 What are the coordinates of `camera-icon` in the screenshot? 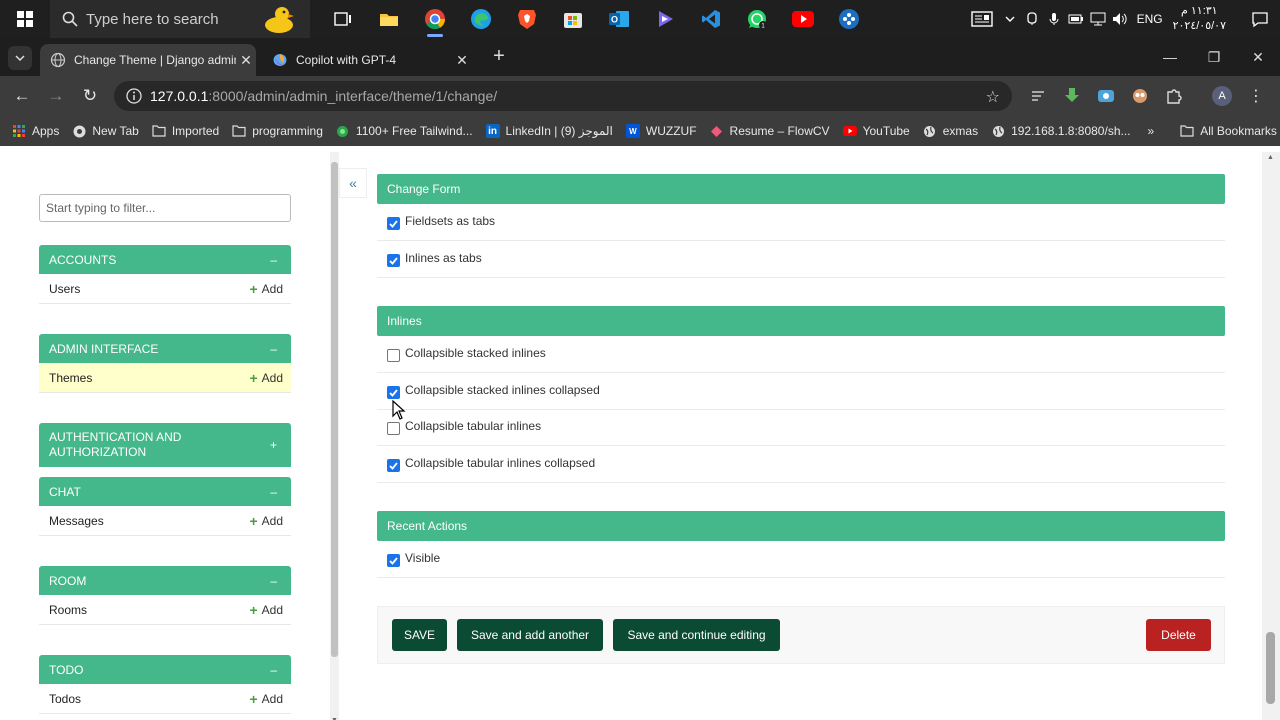 It's located at (1032, 19).